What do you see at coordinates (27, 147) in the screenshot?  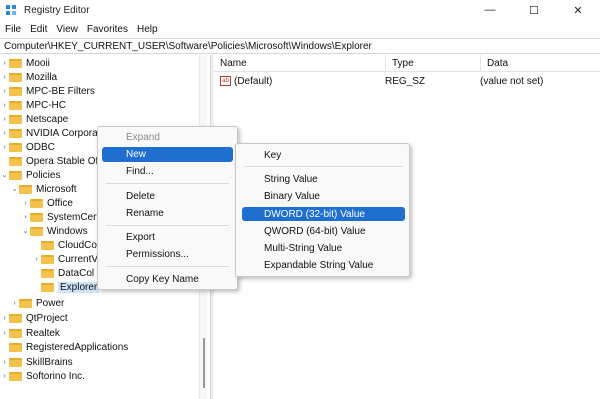 I see `tree-item: › ODBC` at bounding box center [27, 147].